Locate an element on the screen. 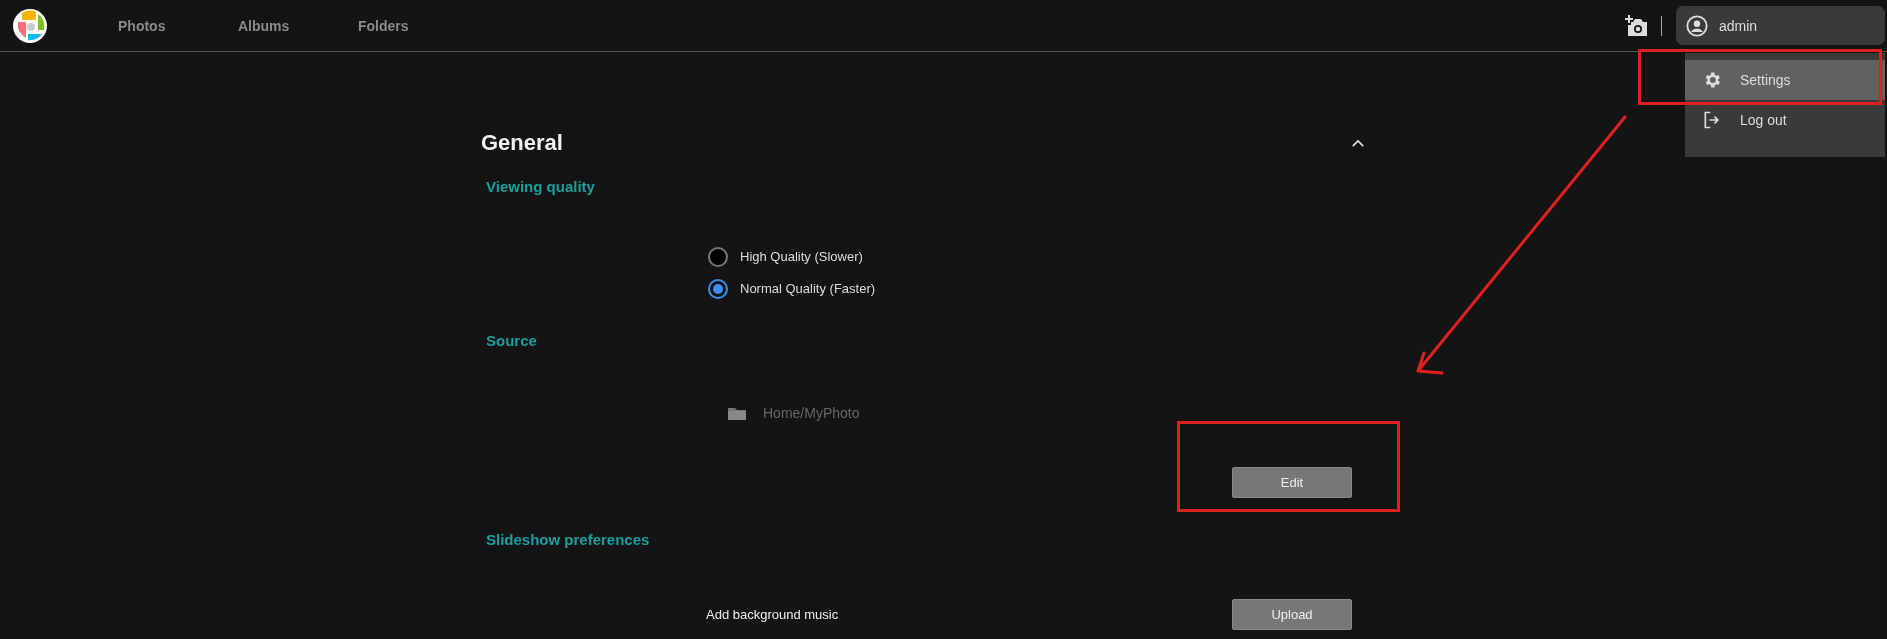  menu-item: Log out is located at coordinates (1785, 120).